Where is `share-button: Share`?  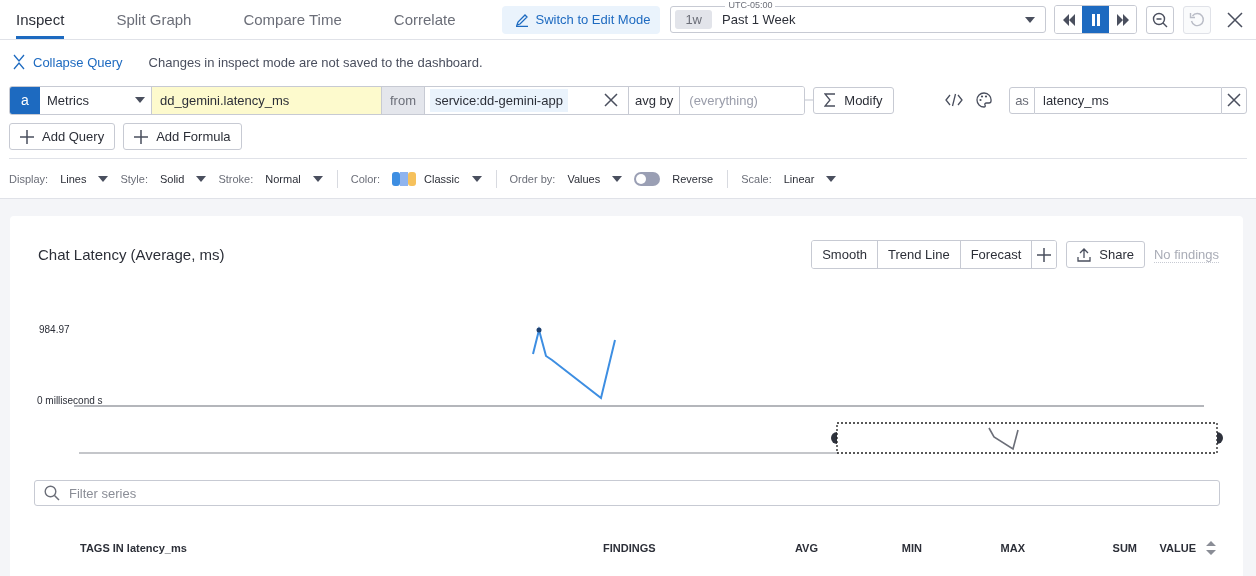 share-button: Share is located at coordinates (1105, 254).